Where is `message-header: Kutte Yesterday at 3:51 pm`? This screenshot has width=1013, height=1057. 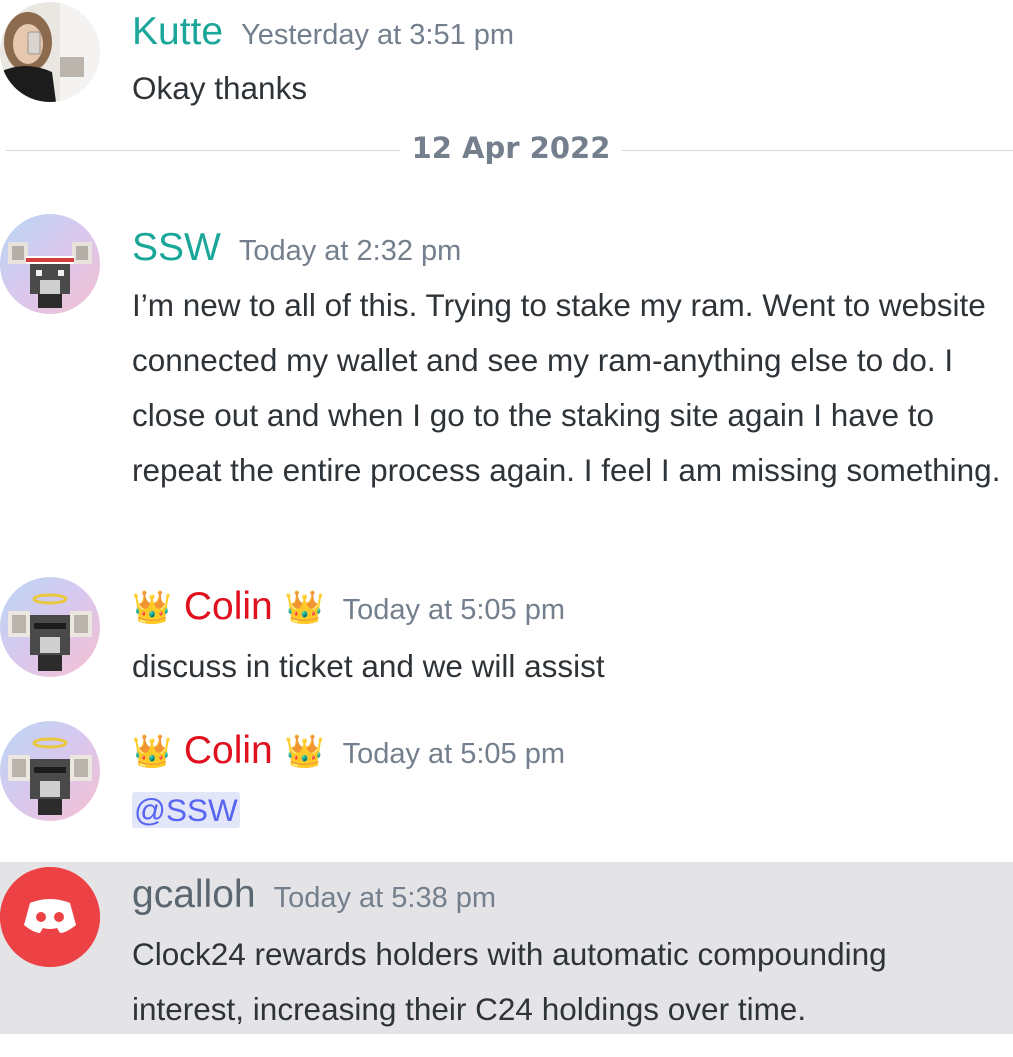 message-header: Kutte Yesterday at 3:51 pm is located at coordinates (323, 31).